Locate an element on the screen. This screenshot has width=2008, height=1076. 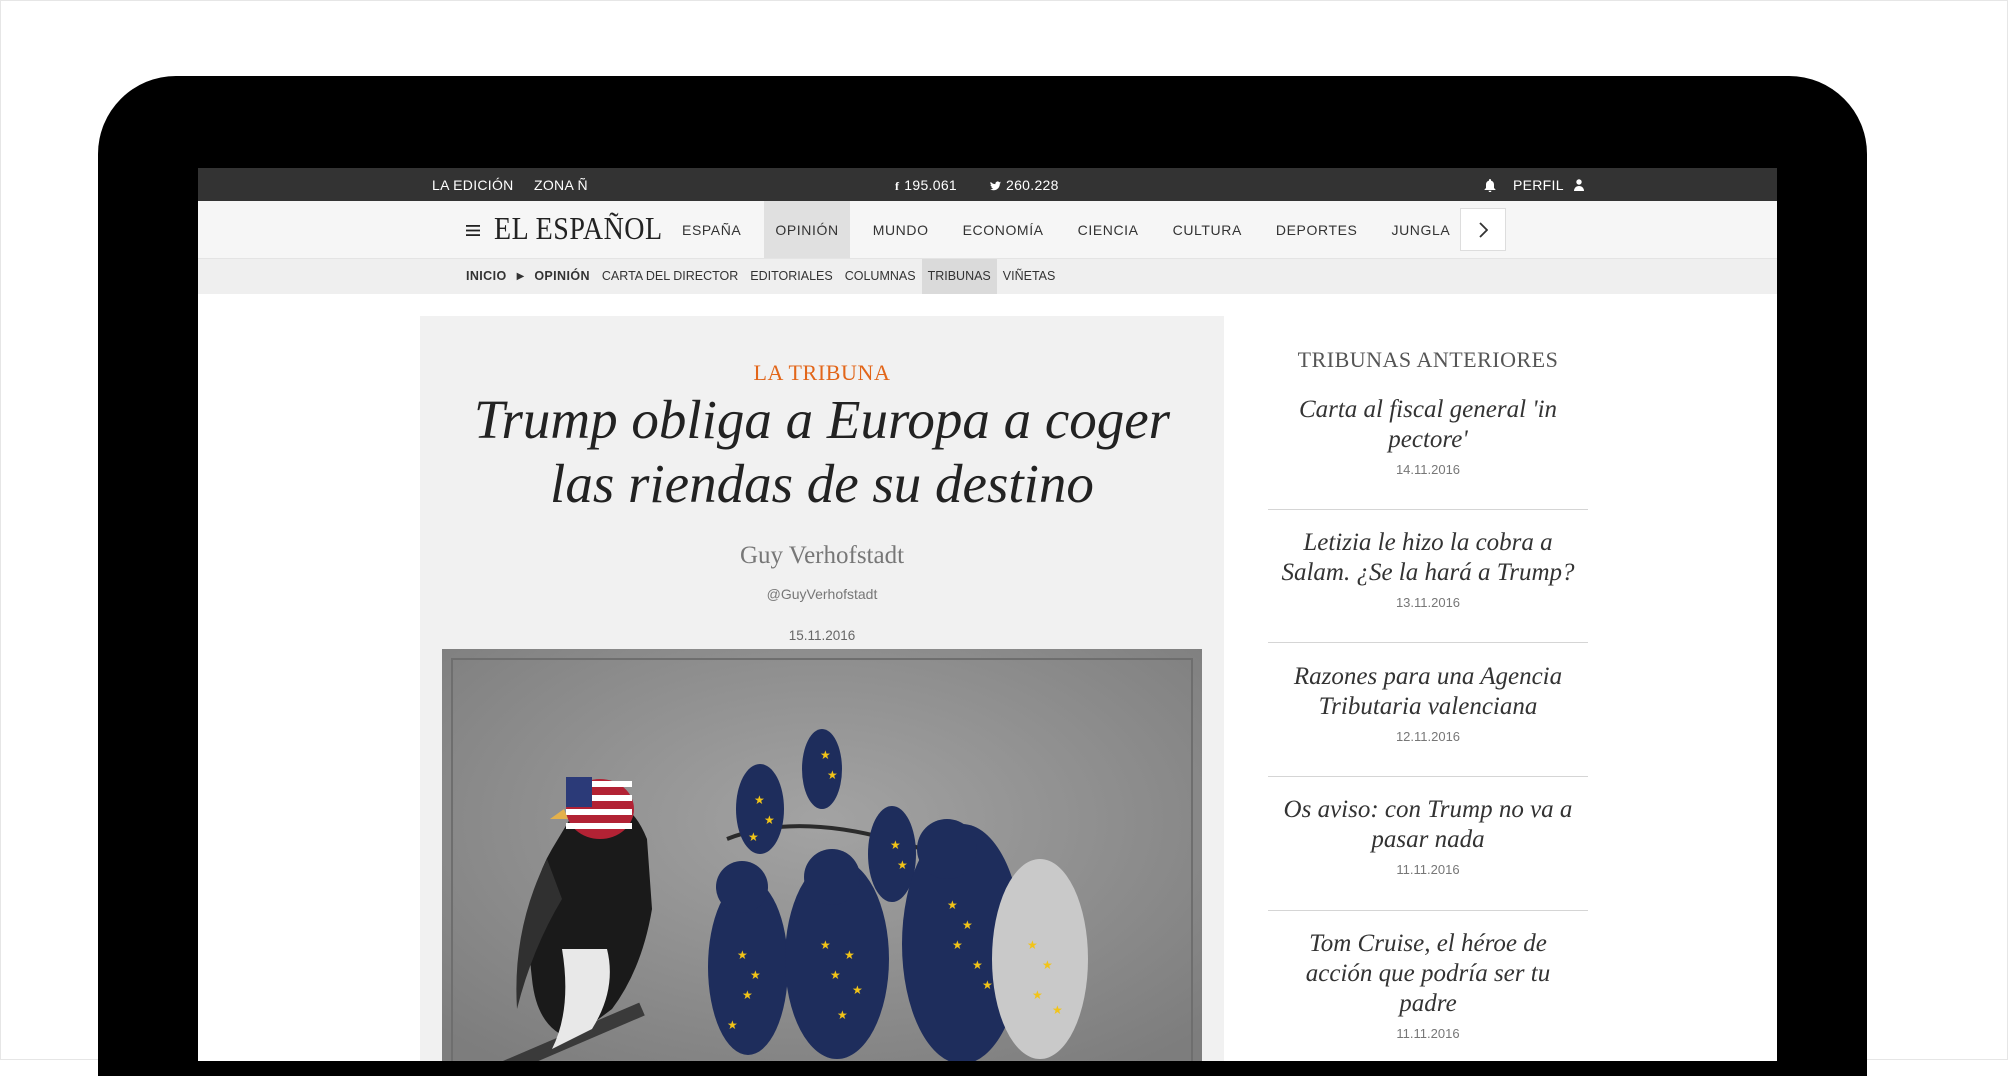
notifications-button is located at coordinates (1490, 185).